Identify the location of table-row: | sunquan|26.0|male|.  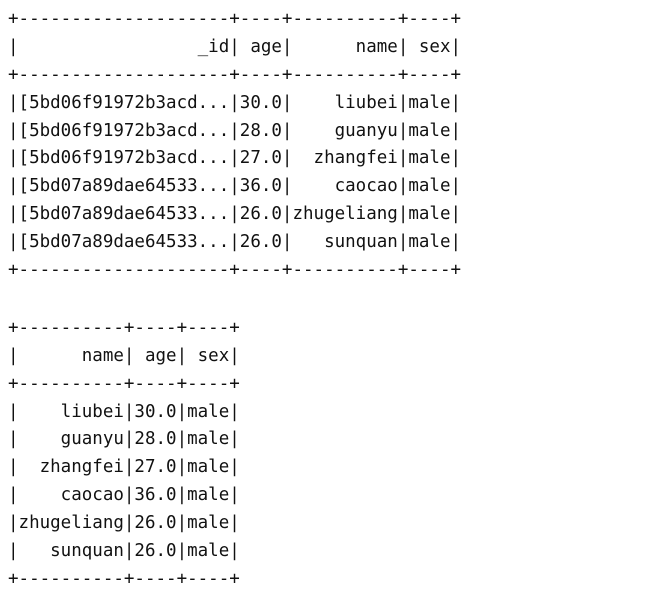
(124, 551).